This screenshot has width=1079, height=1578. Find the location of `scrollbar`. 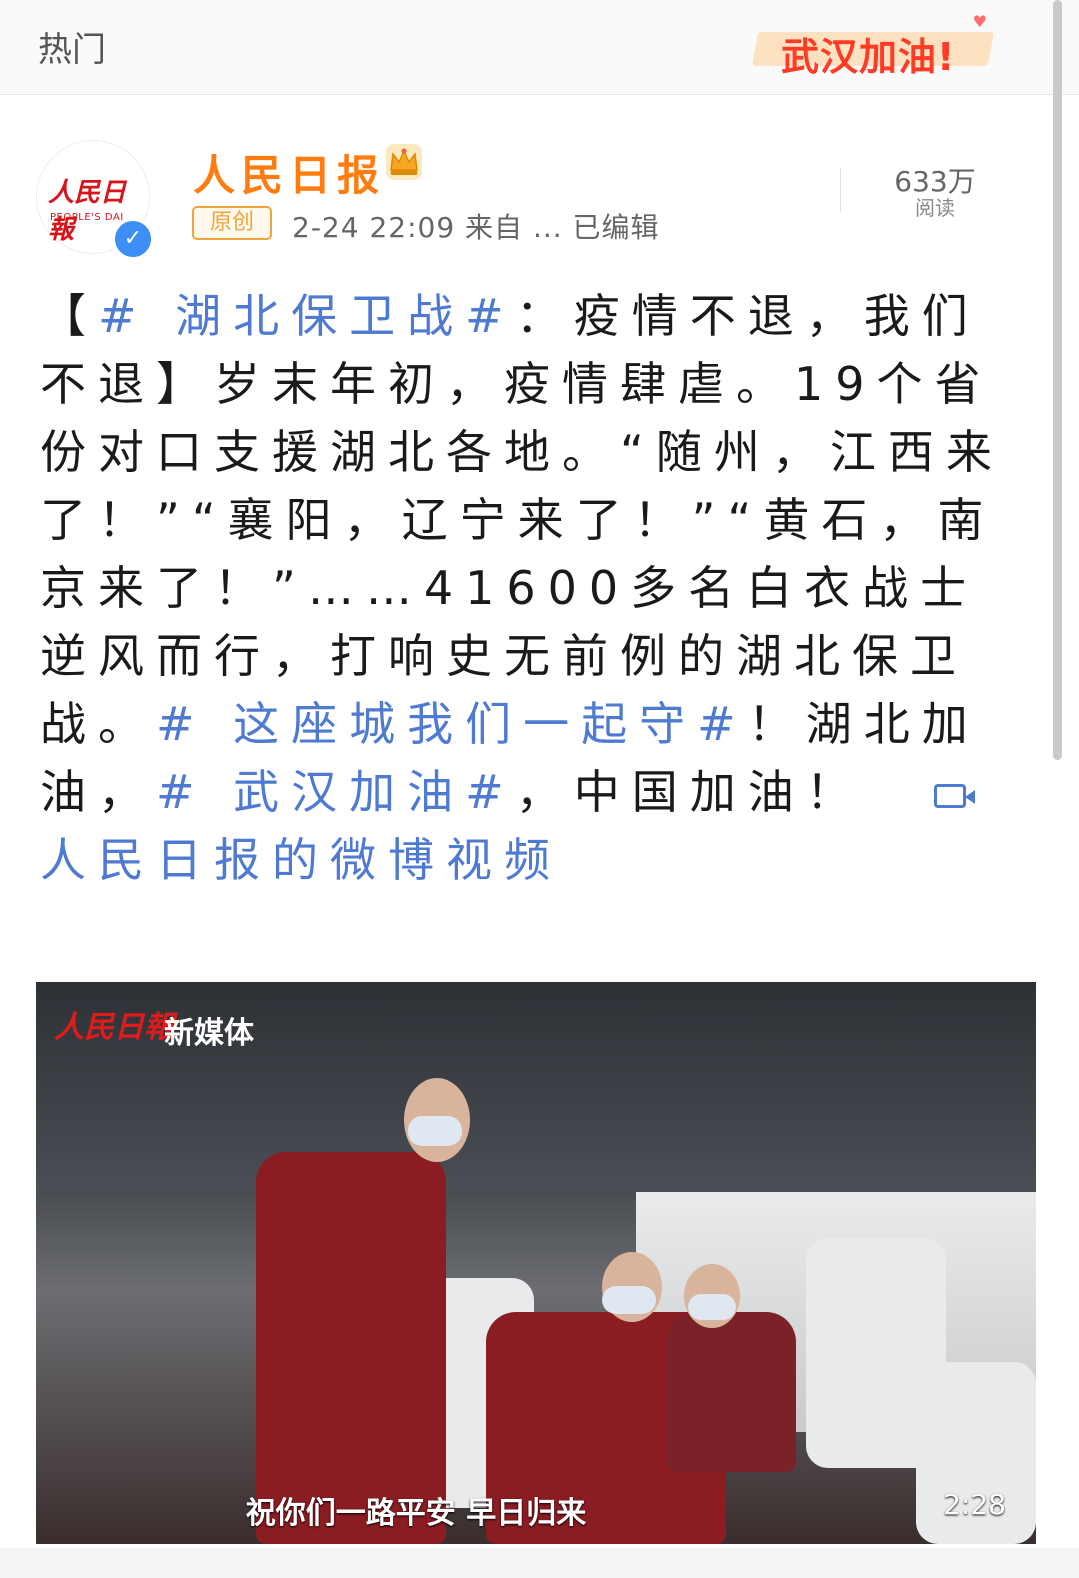

scrollbar is located at coordinates (1057, 380).